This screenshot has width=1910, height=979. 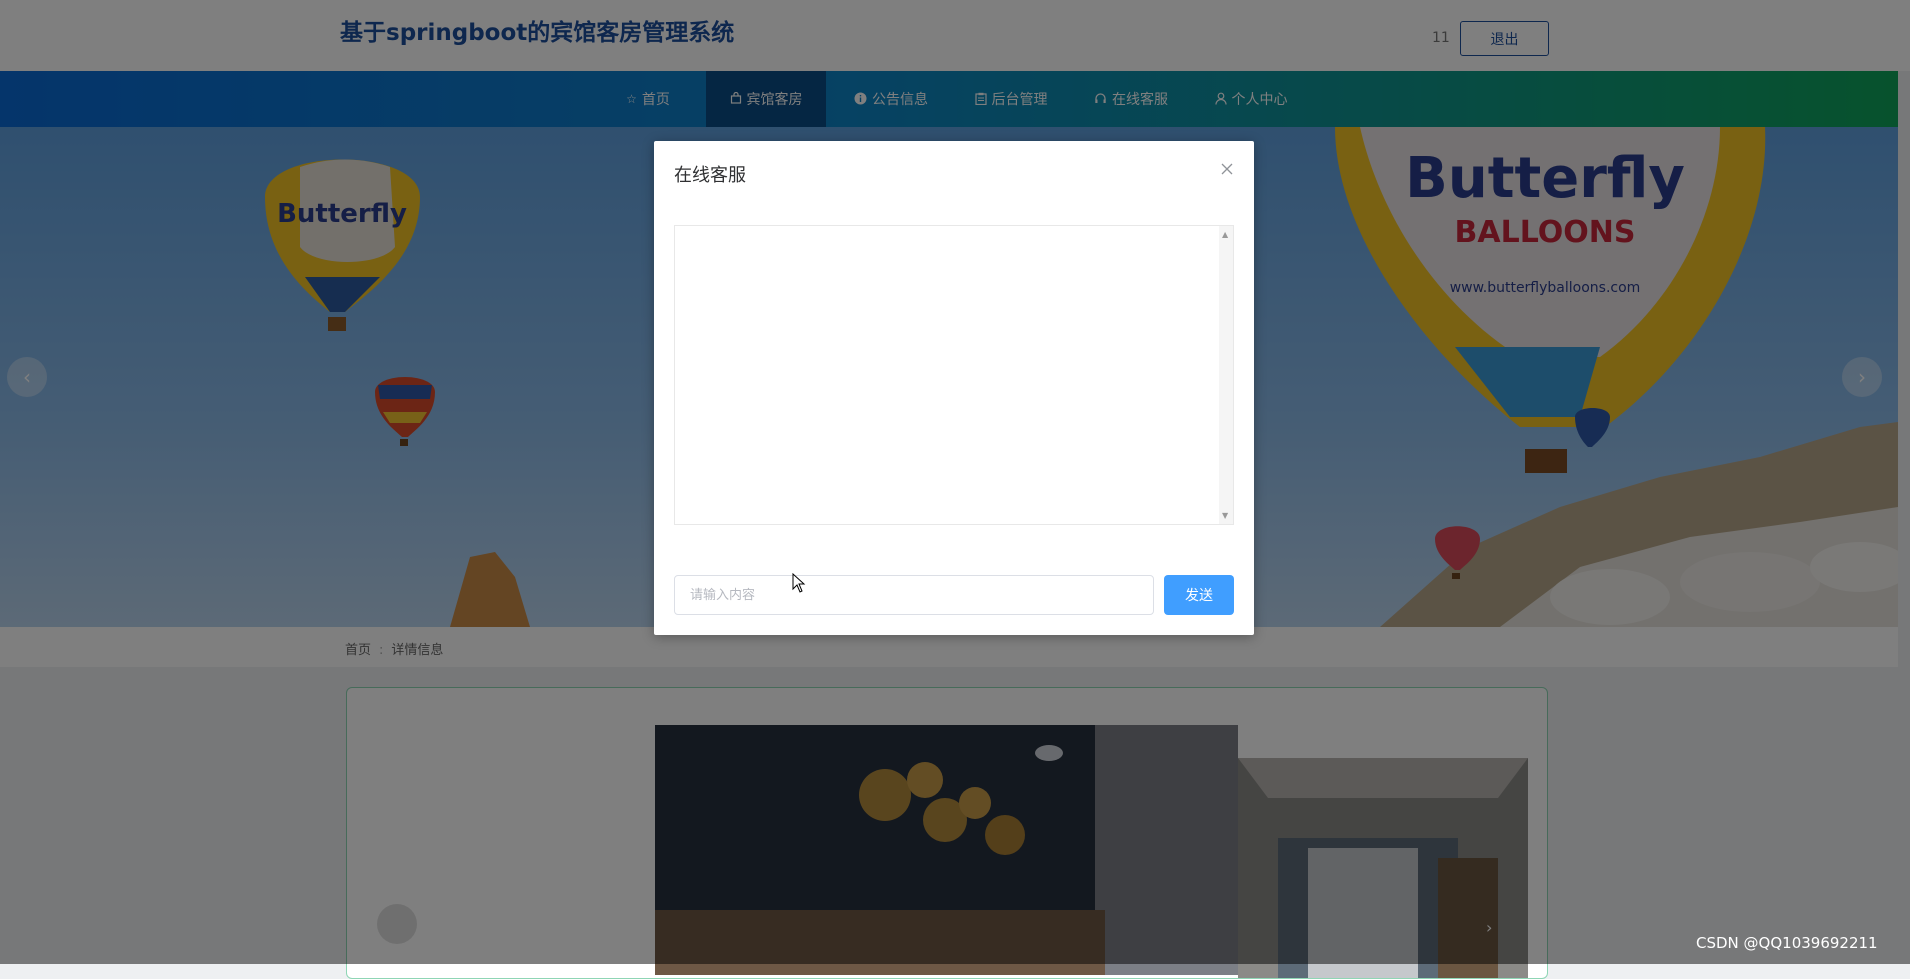 What do you see at coordinates (914, 595) in the screenshot?
I see `message-input` at bounding box center [914, 595].